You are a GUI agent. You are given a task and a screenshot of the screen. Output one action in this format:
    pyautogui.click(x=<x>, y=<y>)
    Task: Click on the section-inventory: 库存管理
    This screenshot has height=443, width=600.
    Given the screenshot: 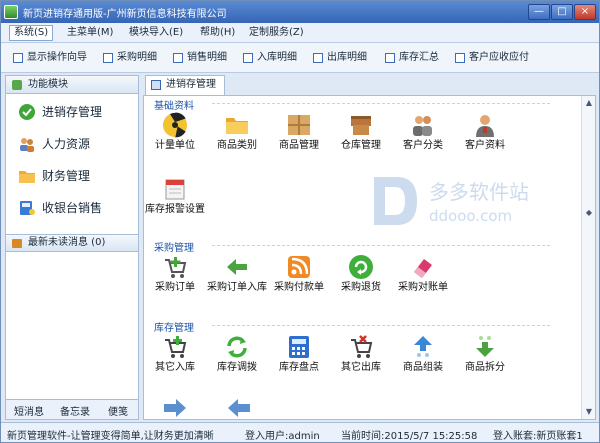 What is the action you would take?
    pyautogui.click(x=364, y=326)
    